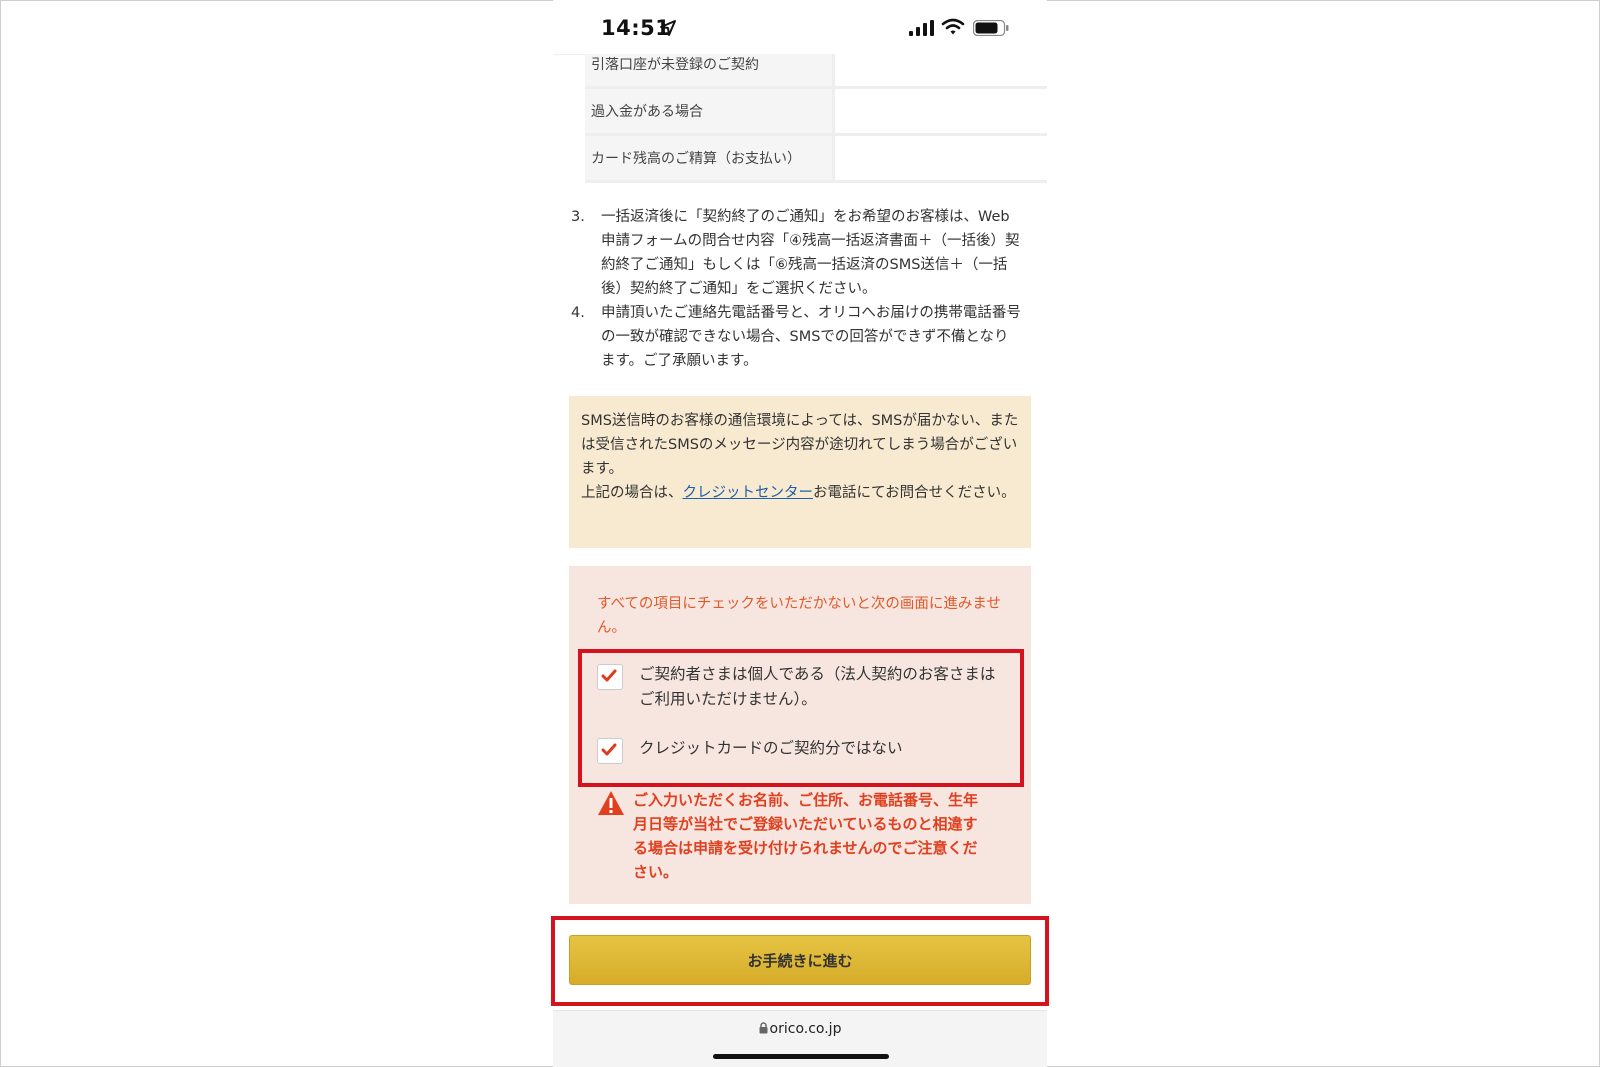  I want to click on wifi-icon, so click(953, 26).